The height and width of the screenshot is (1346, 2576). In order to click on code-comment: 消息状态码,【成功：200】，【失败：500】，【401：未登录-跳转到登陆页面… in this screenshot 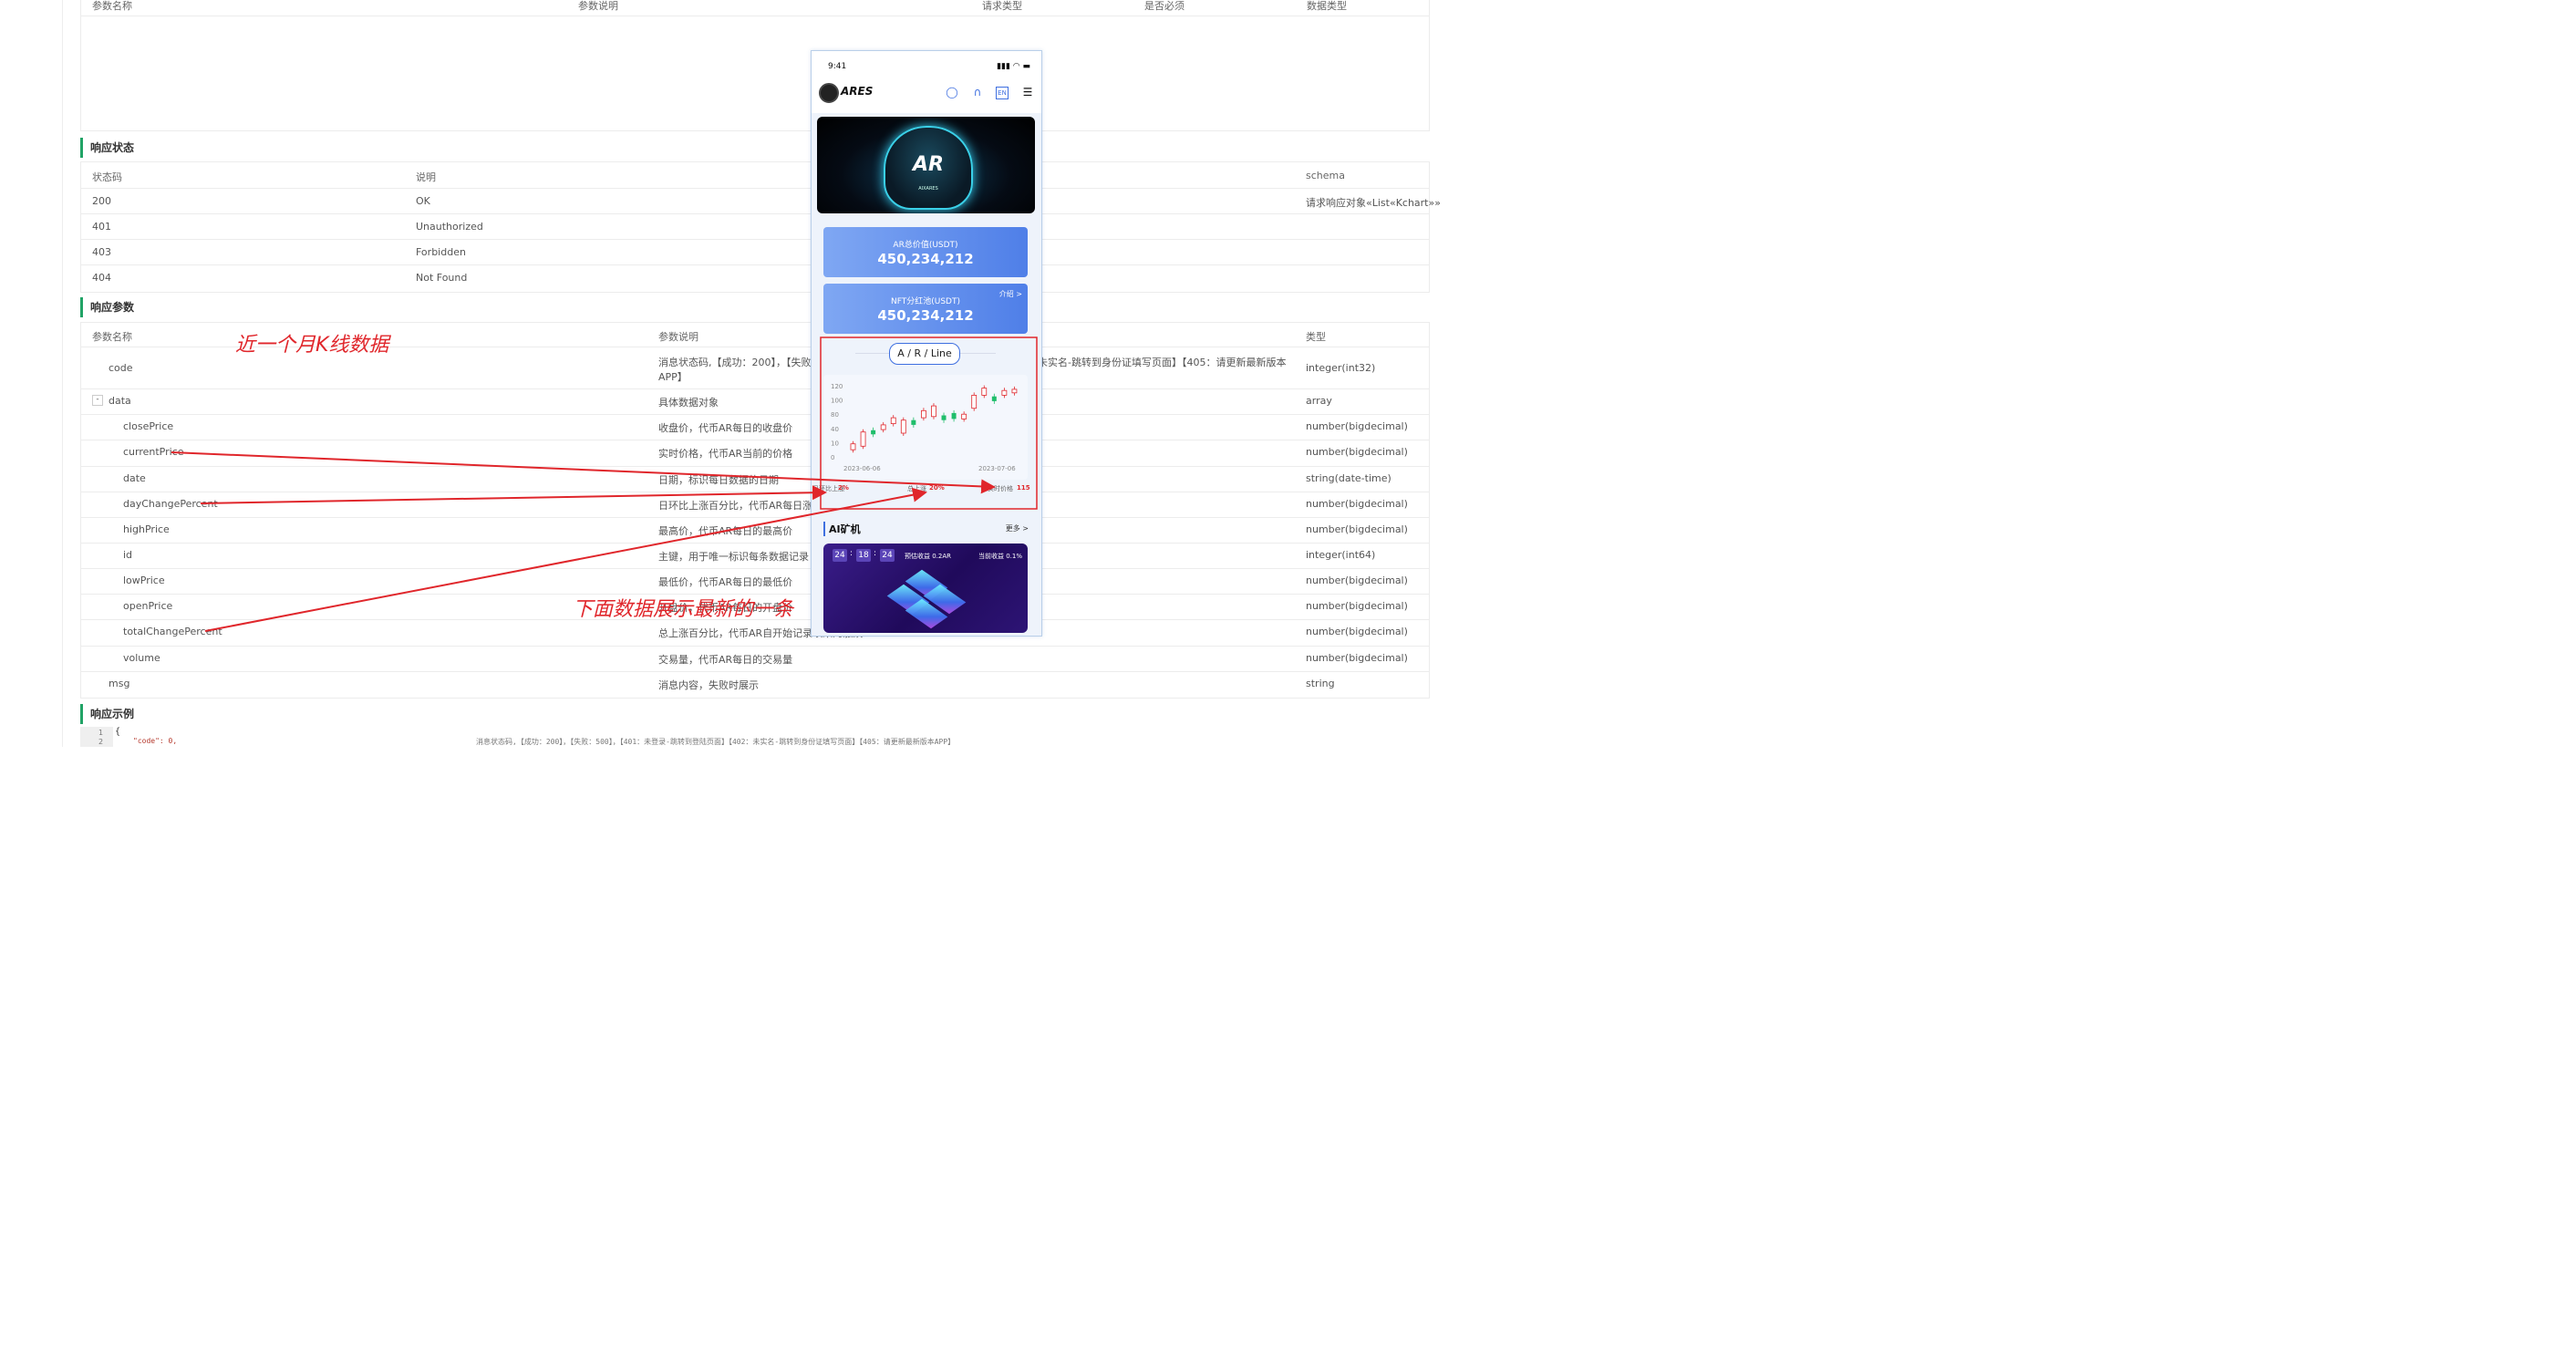, I will do `click(716, 742)`.